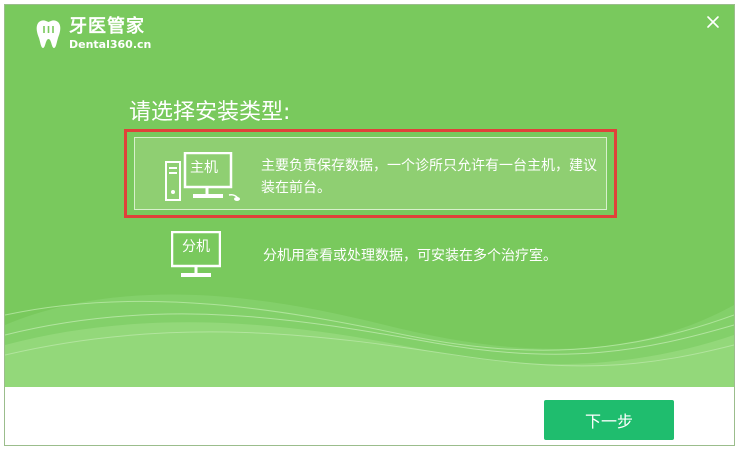  I want to click on option-host: 主机 主要负责保存数据，一个诊所只允许有一台主机，建议装在前台。, so click(370, 173).